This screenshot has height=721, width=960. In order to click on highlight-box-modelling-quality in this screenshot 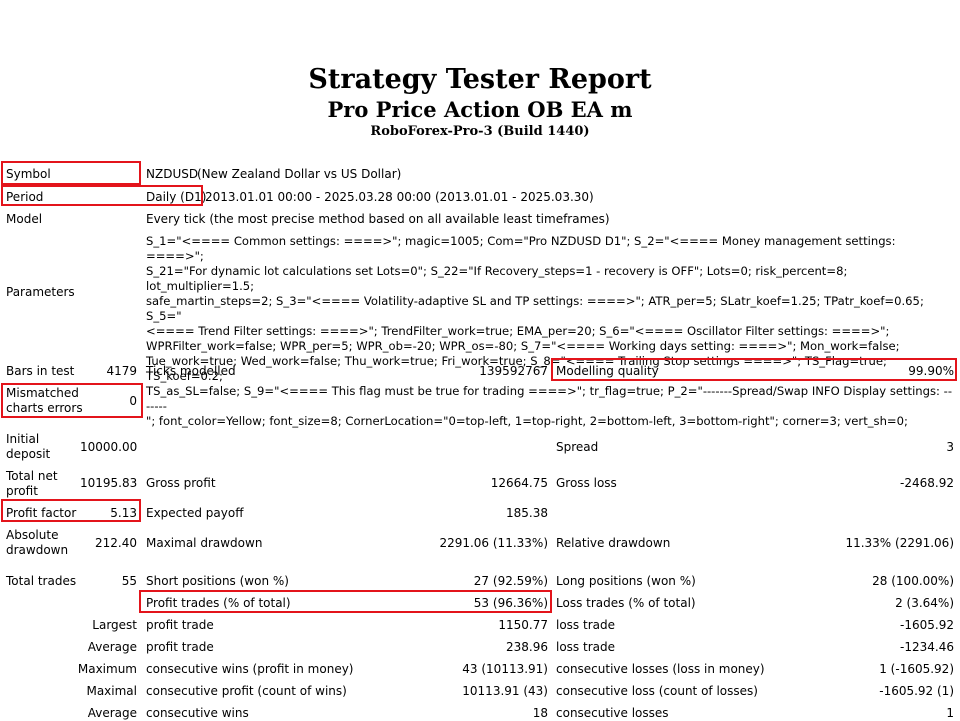, I will do `click(754, 369)`.